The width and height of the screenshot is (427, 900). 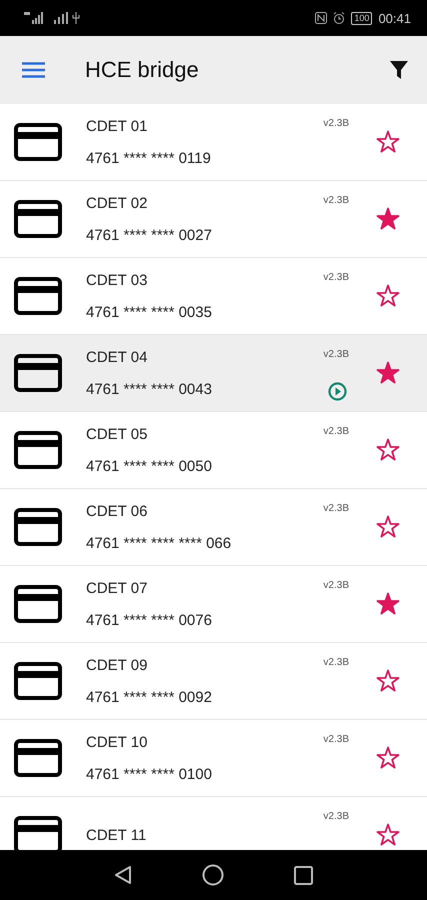 What do you see at coordinates (117, 203) in the screenshot?
I see `card-name: CDET 02` at bounding box center [117, 203].